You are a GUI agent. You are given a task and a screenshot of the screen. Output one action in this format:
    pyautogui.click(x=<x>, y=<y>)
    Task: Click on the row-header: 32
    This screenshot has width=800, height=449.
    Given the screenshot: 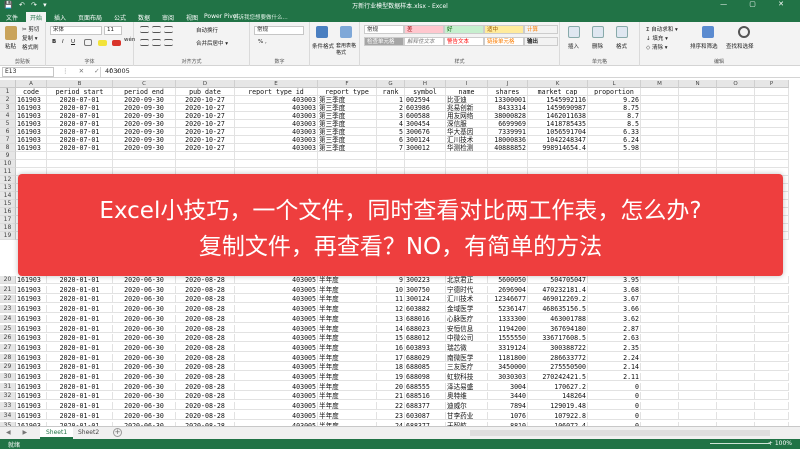 What is the action you would take?
    pyautogui.click(x=8, y=396)
    